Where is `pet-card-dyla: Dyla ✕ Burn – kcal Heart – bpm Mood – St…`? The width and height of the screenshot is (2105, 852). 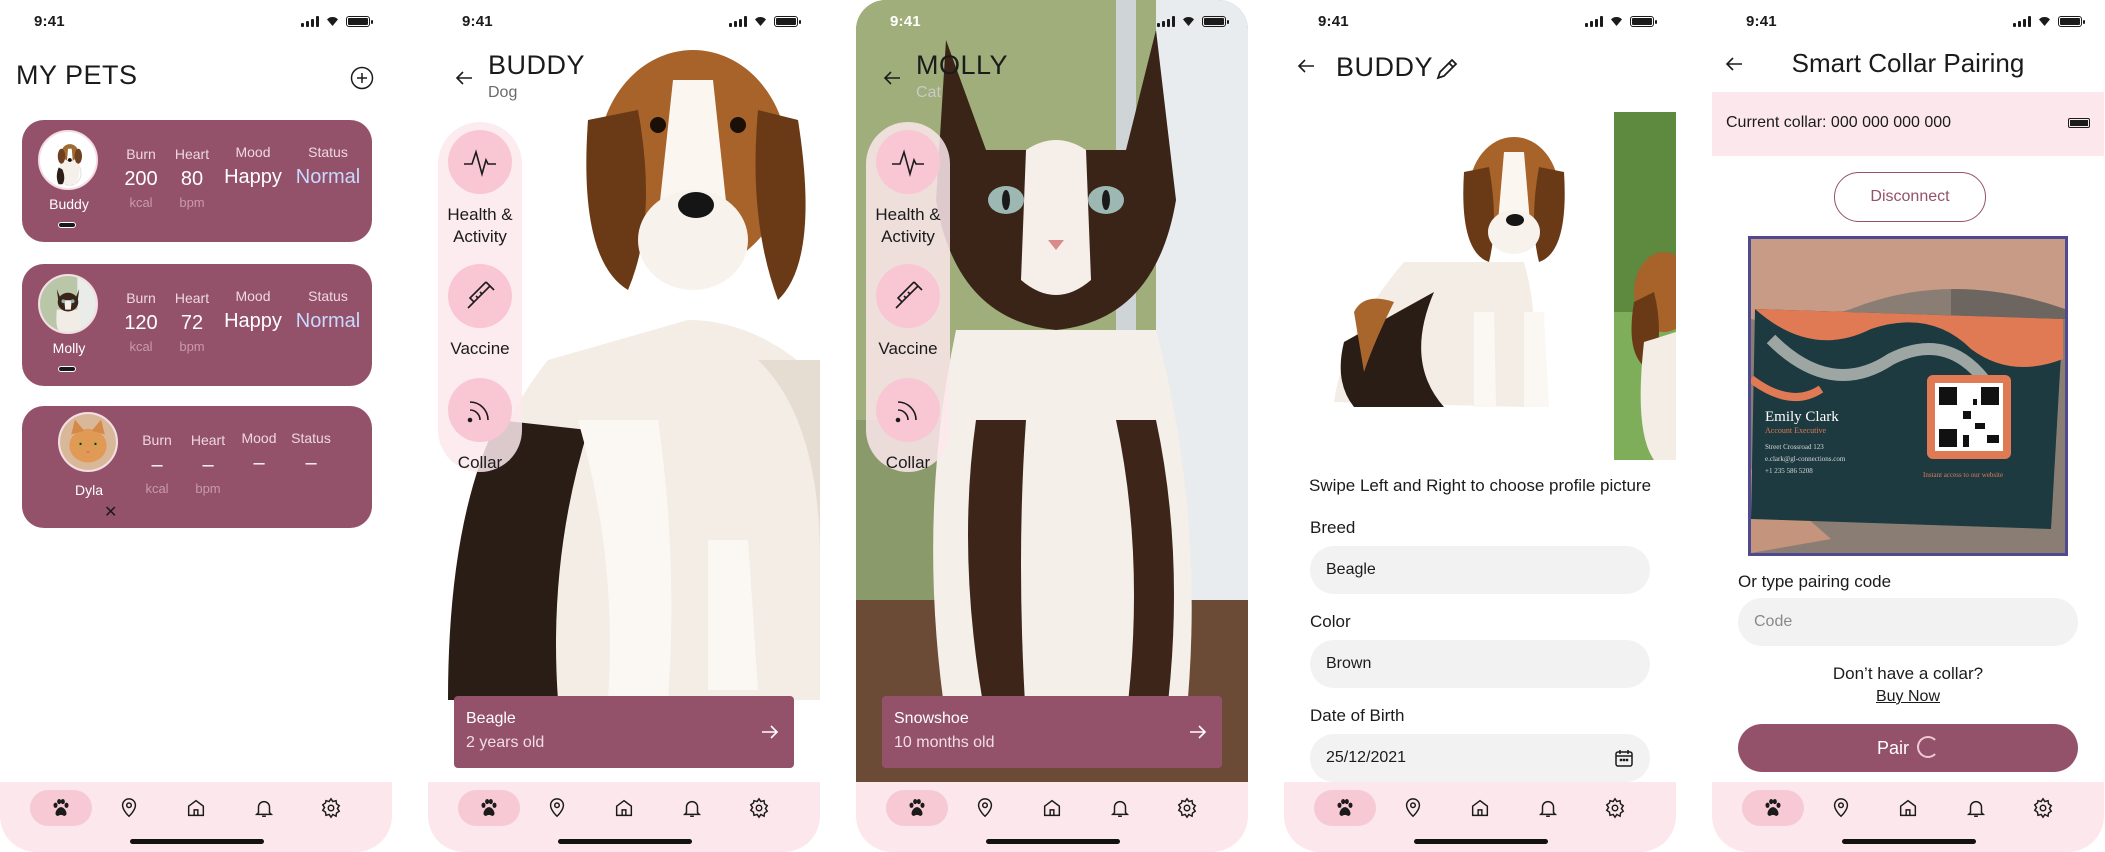
pet-card-dyla: Dyla ✕ Burn – kcal Heart – bpm Mood – St… is located at coordinates (197, 467).